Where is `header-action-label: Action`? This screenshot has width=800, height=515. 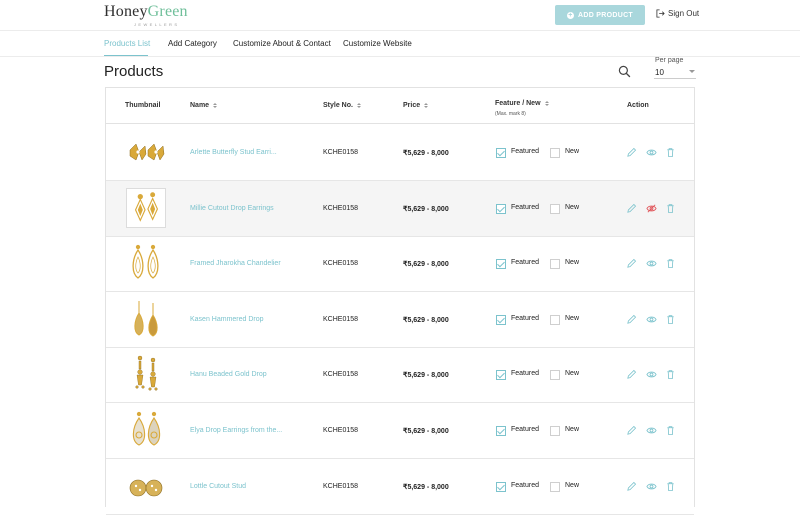
header-action-label: Action is located at coordinates (638, 105).